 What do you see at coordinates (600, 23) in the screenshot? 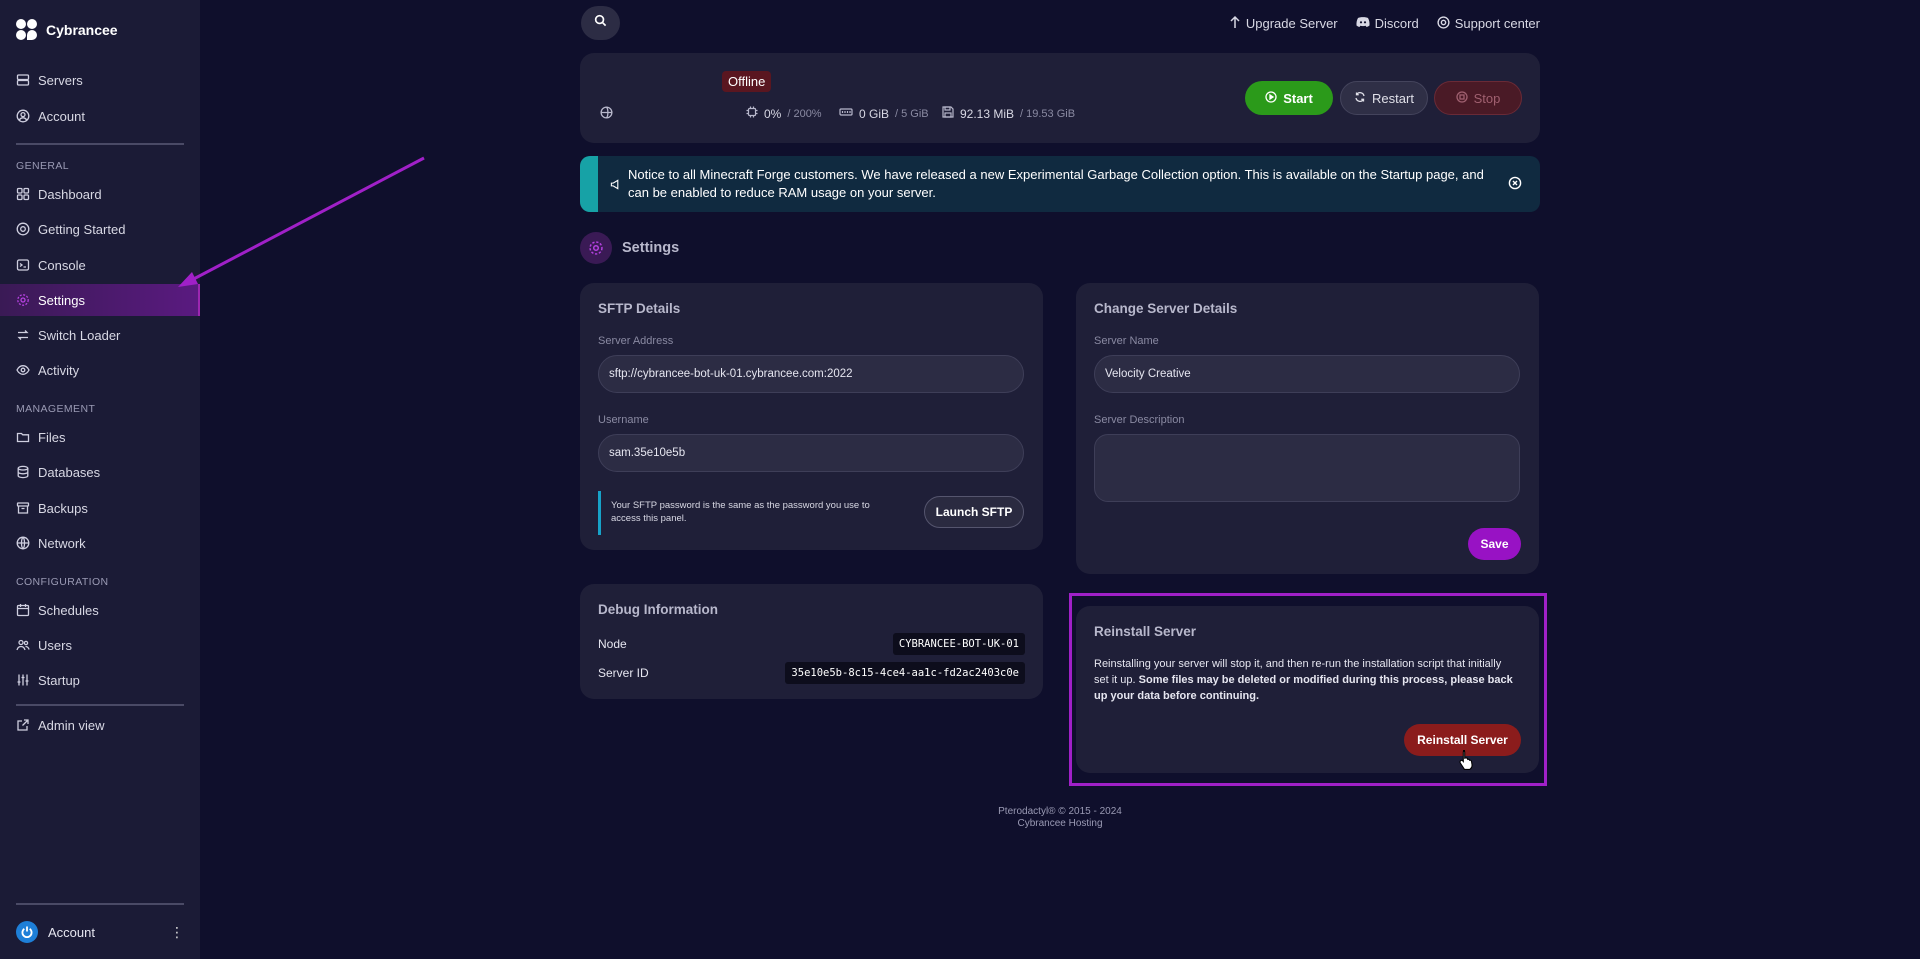
I see `search-button` at bounding box center [600, 23].